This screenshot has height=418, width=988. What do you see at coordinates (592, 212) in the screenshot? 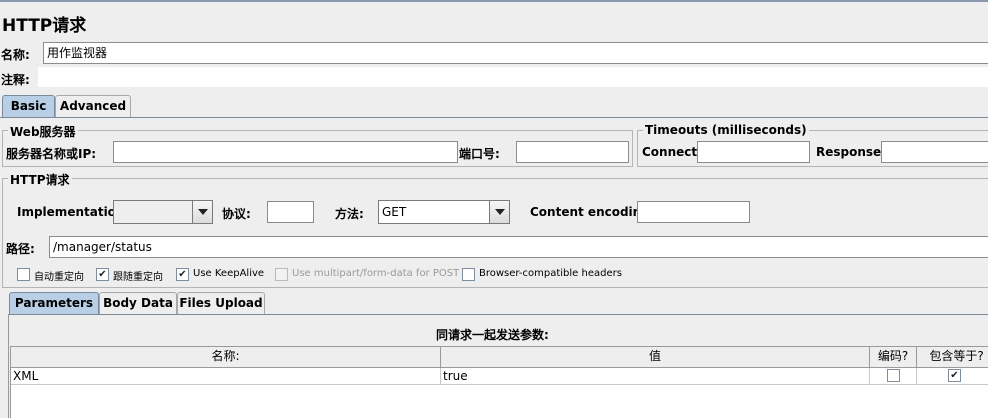
I see `encoding-label: Content encoding:` at bounding box center [592, 212].